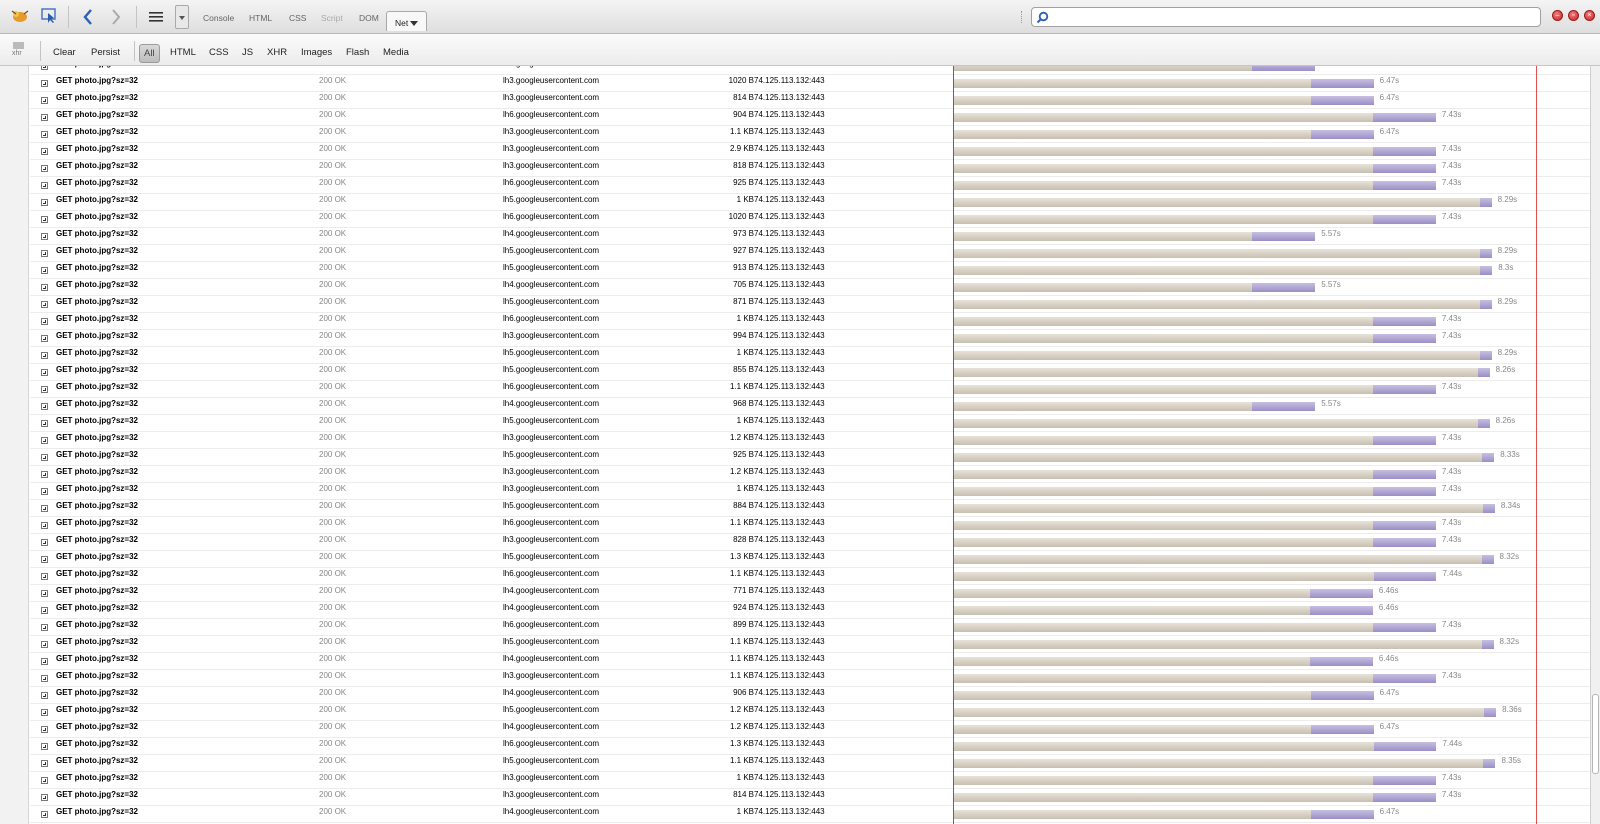 The image size is (1600, 824). I want to click on firebug-icon, so click(20, 16).